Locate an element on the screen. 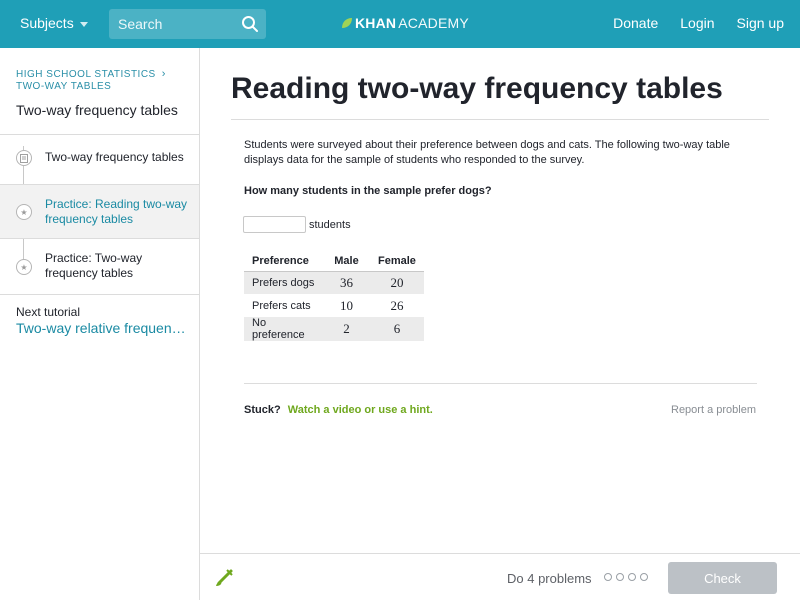  table-header: Preference is located at coordinates (283, 261).